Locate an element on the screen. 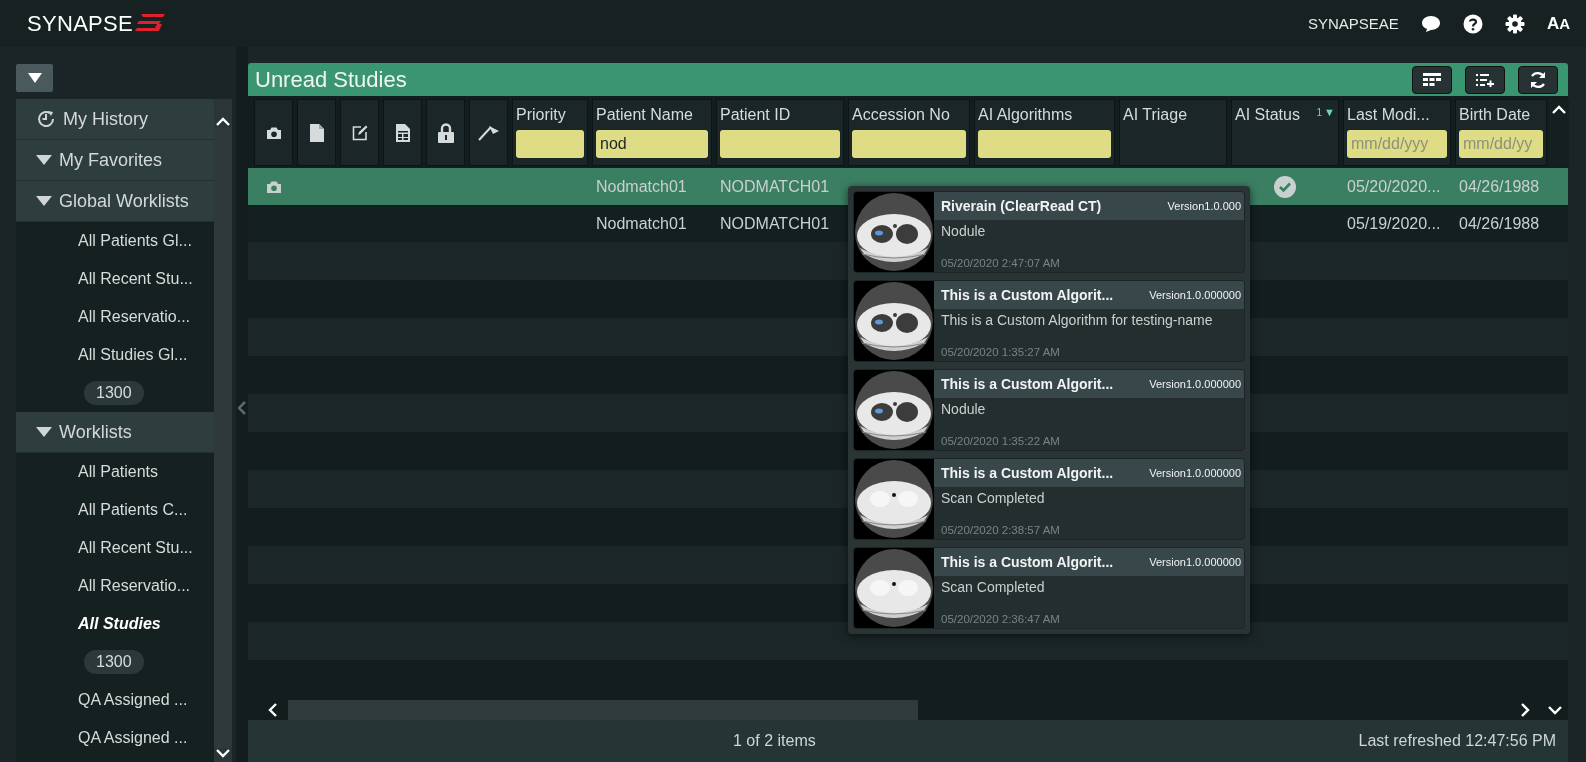  result-time: 05/20/2020 1:35:27 AM is located at coordinates (1000, 352).